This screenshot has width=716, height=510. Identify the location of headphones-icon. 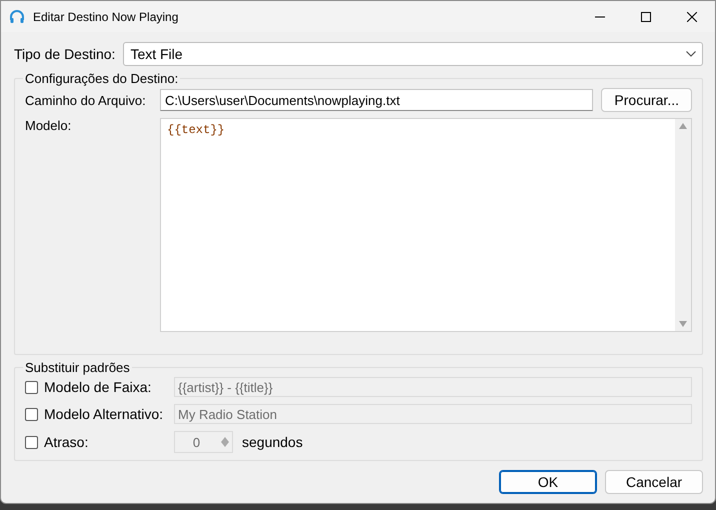
(17, 16).